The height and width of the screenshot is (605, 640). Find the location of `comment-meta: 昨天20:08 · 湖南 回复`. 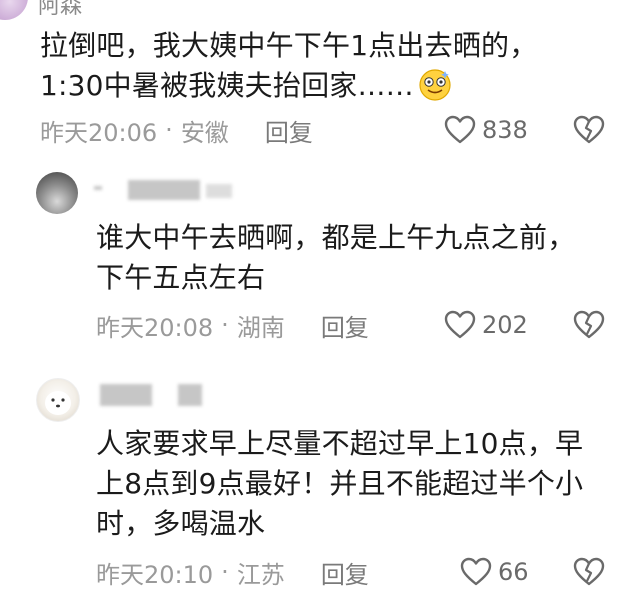

comment-meta: 昨天20:08 · 湖南 回复 is located at coordinates (232, 325).